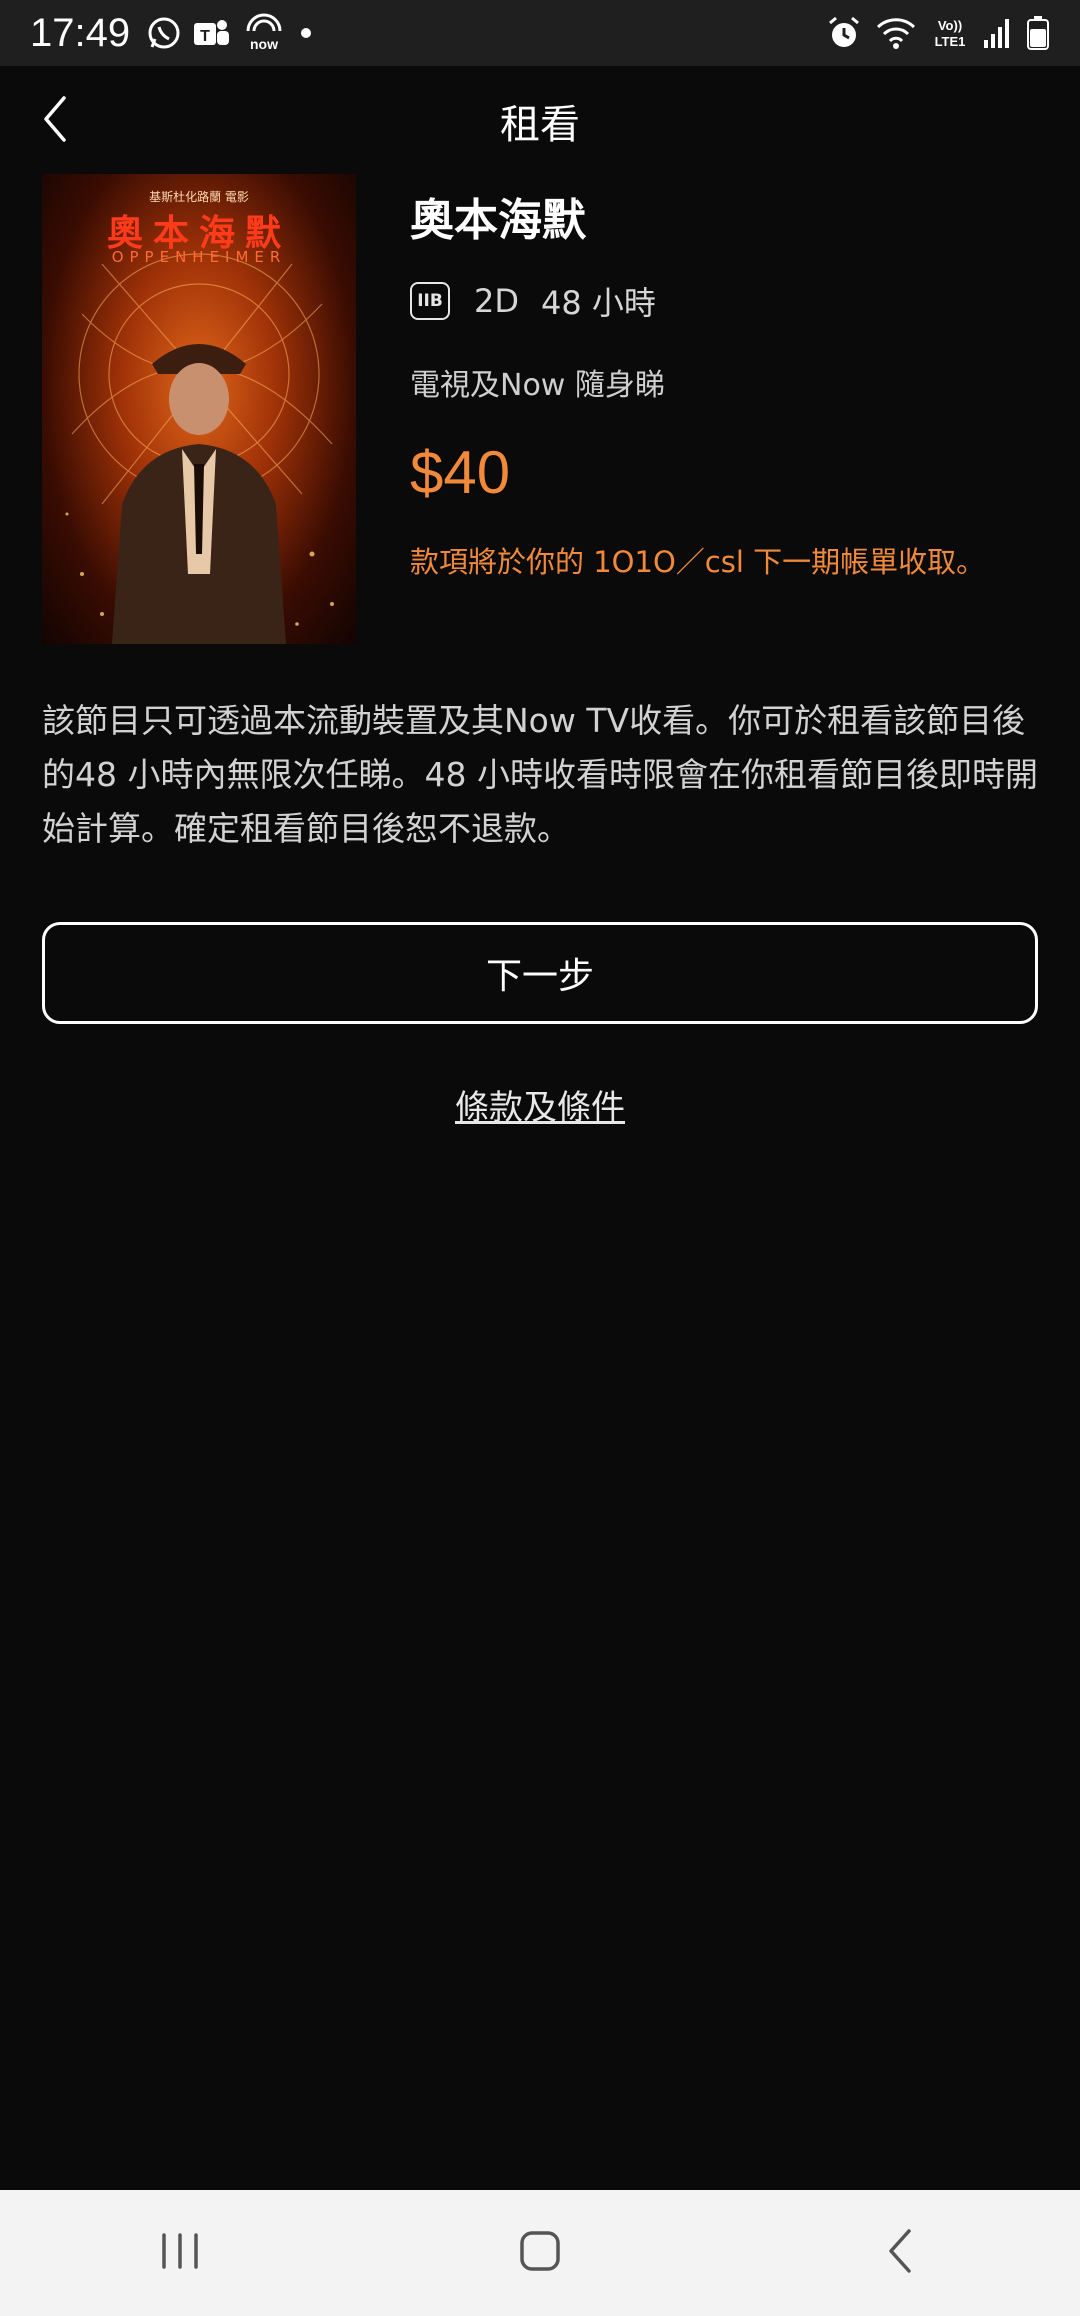 The height and width of the screenshot is (2316, 1080). What do you see at coordinates (264, 33) in the screenshot?
I see `now-icon: now` at bounding box center [264, 33].